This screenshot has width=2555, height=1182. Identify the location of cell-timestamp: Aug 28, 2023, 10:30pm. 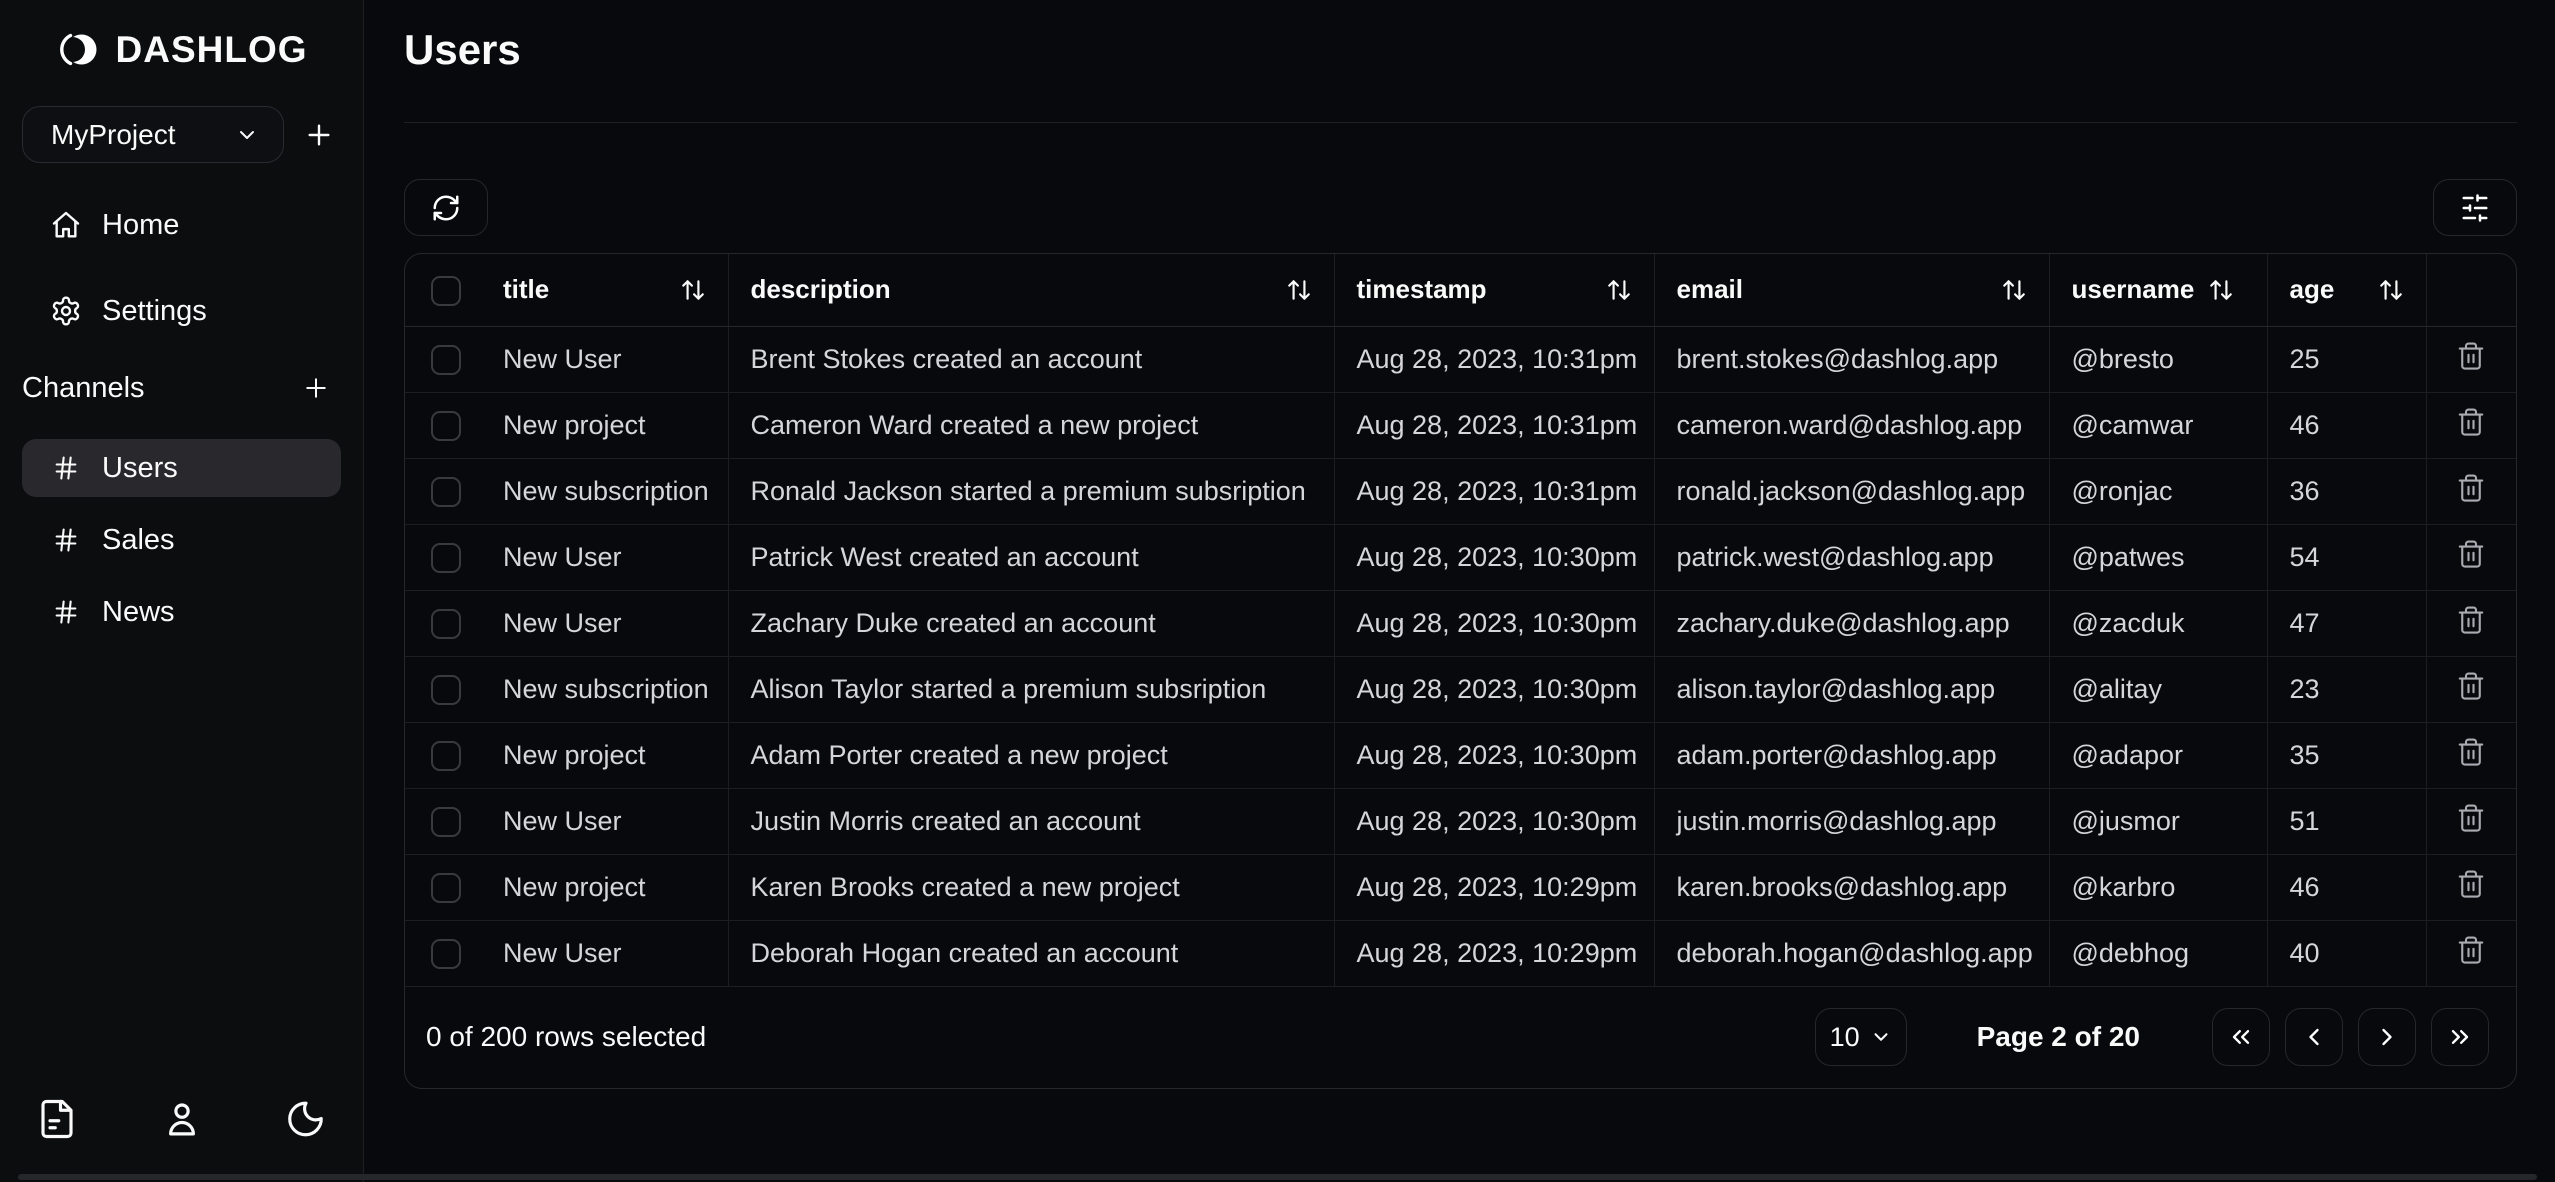
(1494, 623).